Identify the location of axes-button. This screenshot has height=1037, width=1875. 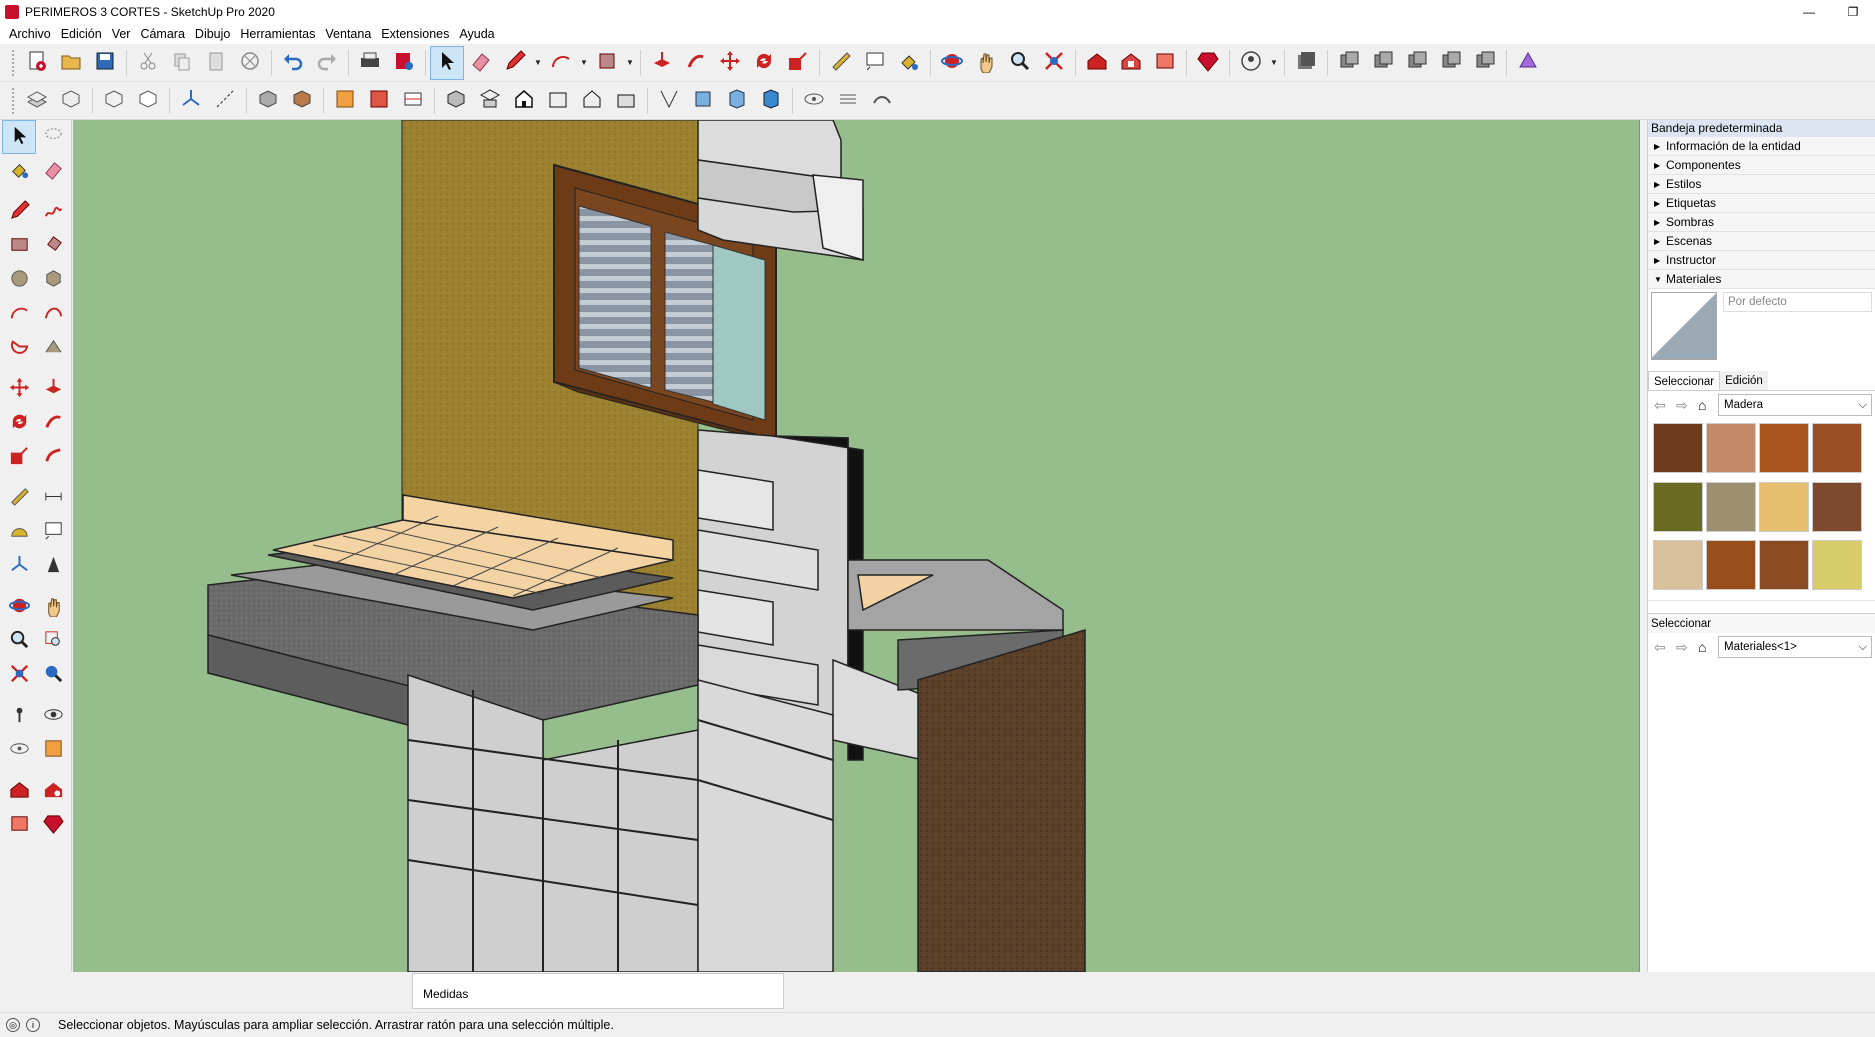
(191, 101).